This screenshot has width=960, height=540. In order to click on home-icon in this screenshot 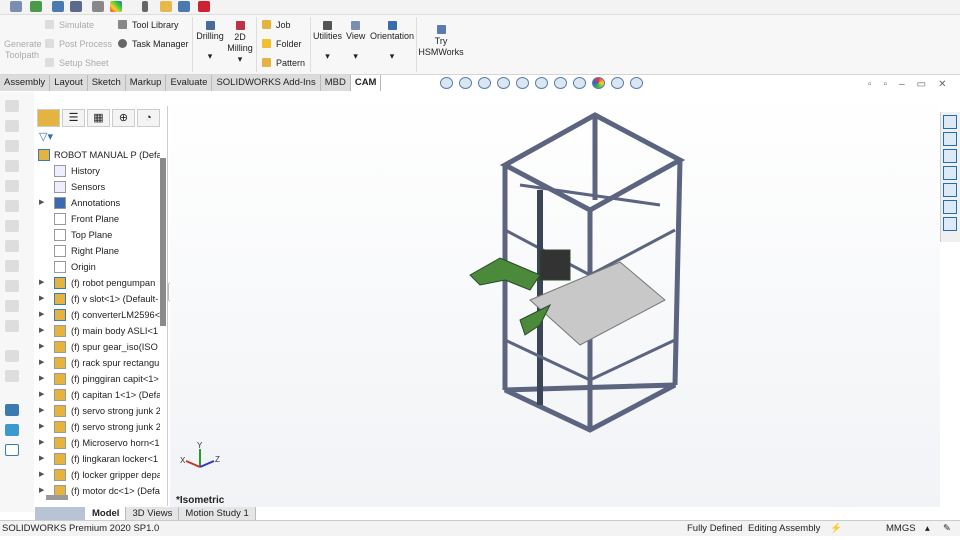, I will do `click(950, 122)`.